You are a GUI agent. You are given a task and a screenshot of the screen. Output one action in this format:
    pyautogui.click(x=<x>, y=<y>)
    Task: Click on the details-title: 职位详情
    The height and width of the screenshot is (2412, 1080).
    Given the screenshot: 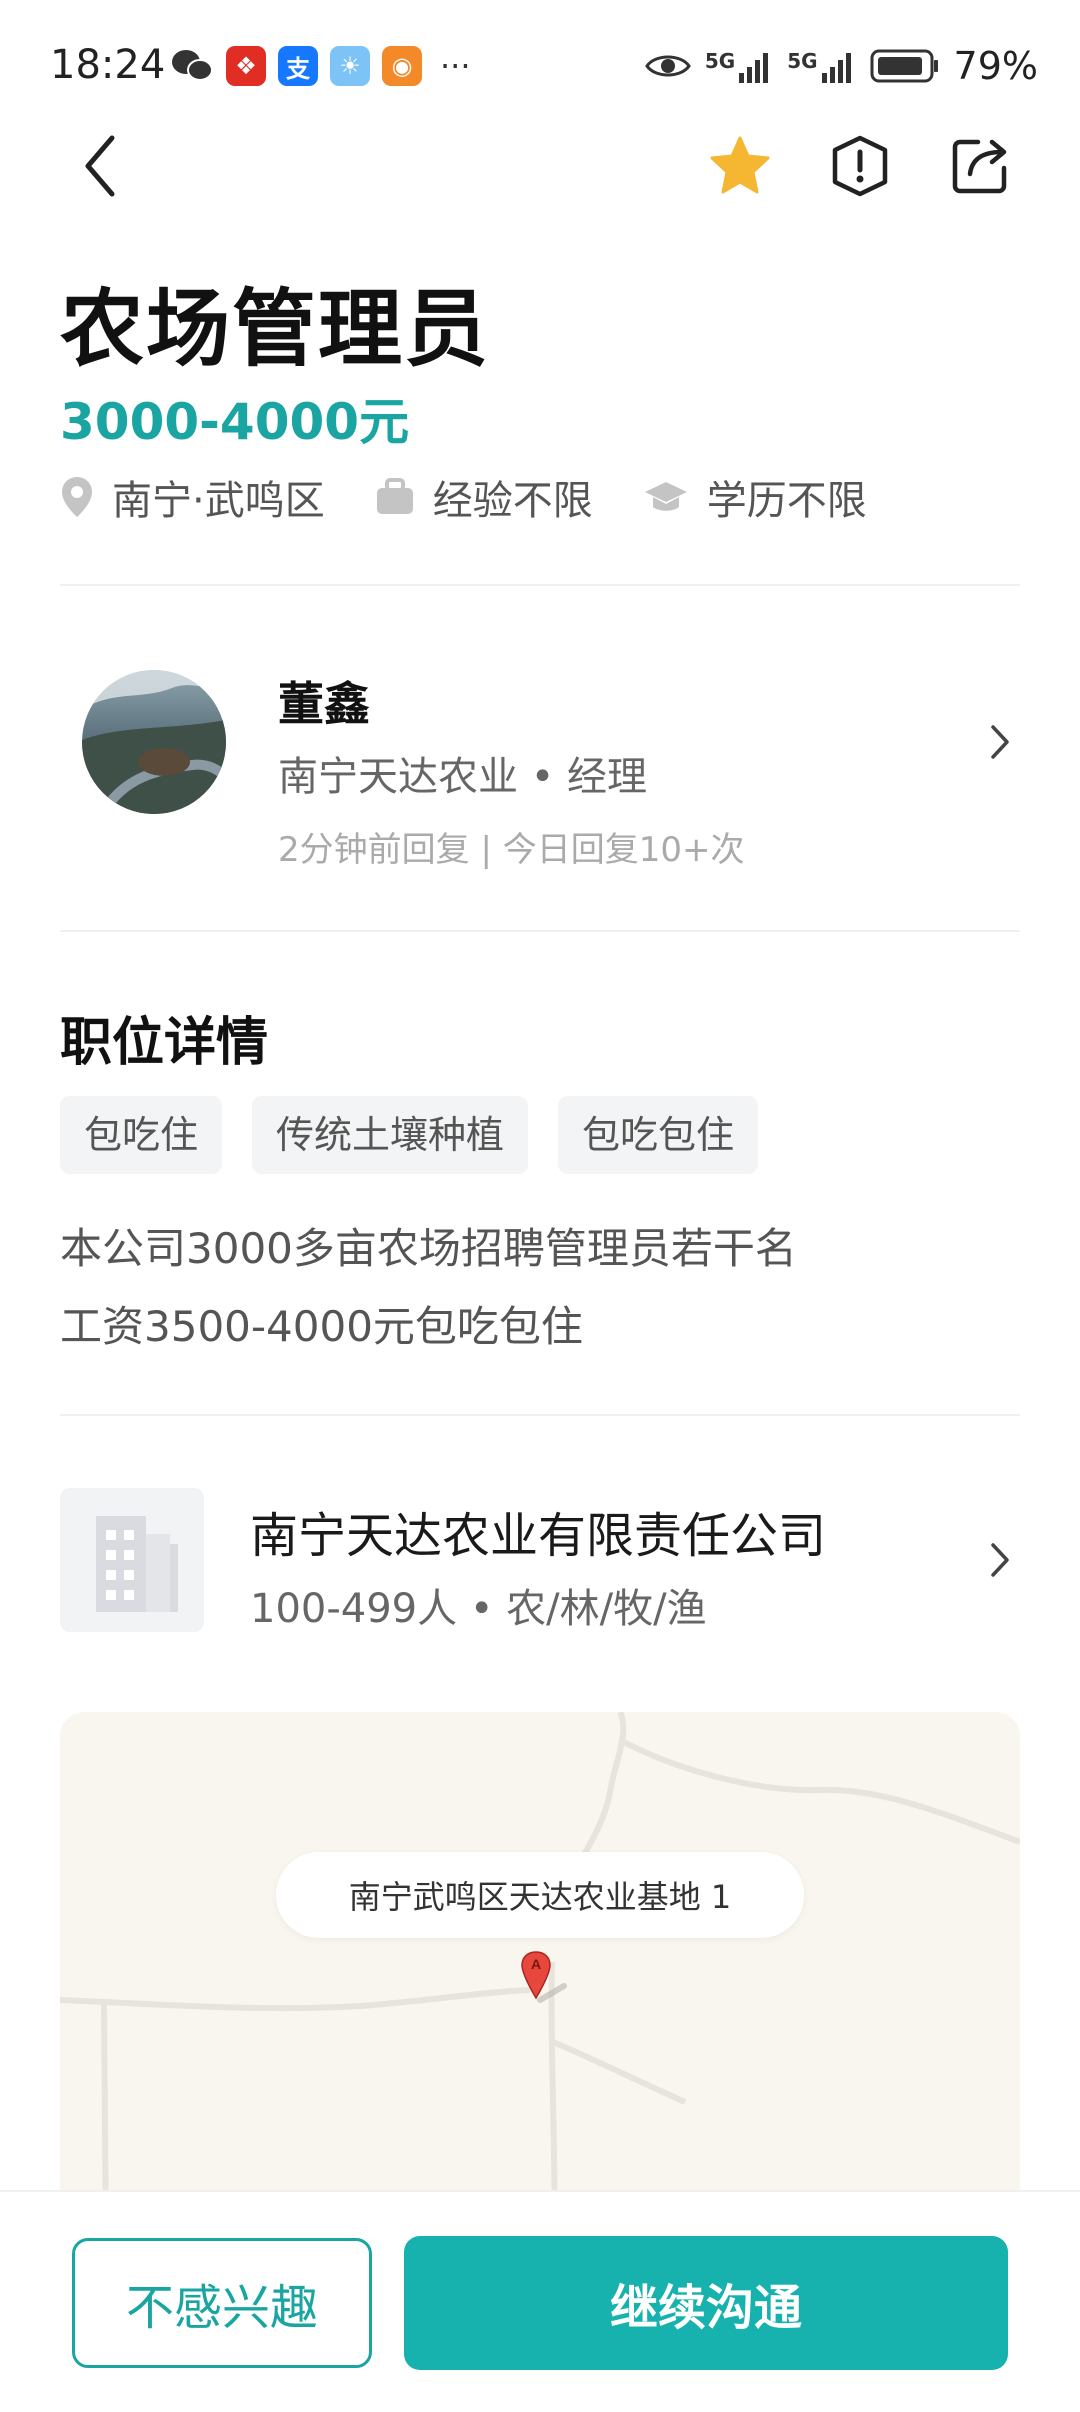 What is the action you would take?
    pyautogui.click(x=164, y=1043)
    